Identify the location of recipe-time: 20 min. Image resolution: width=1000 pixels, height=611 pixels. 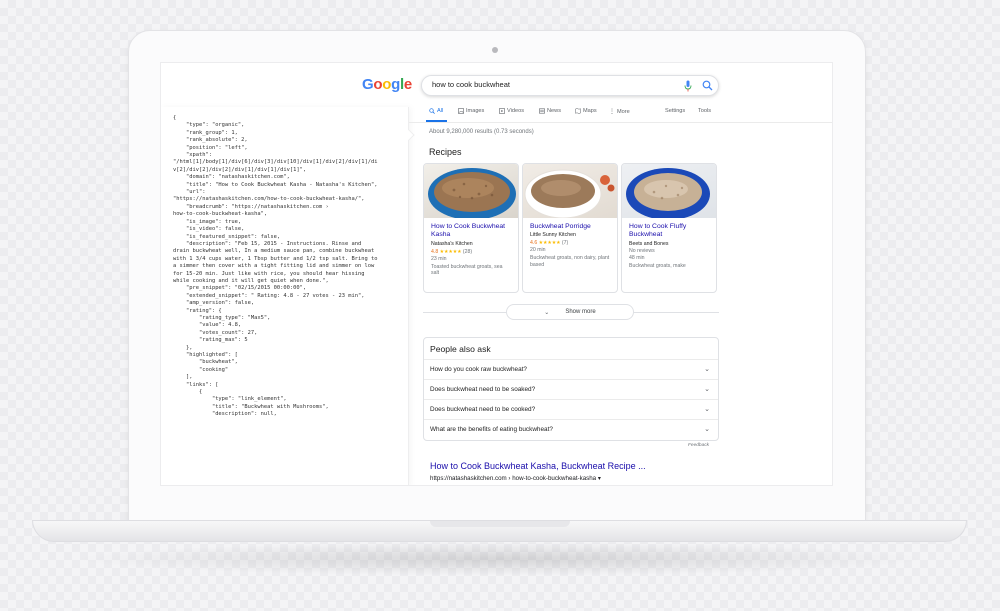
(538, 250).